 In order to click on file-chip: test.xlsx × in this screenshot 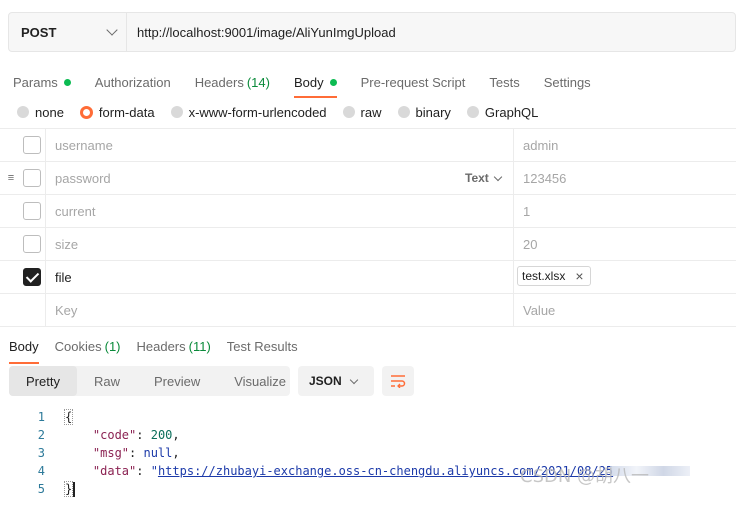, I will do `click(554, 276)`.